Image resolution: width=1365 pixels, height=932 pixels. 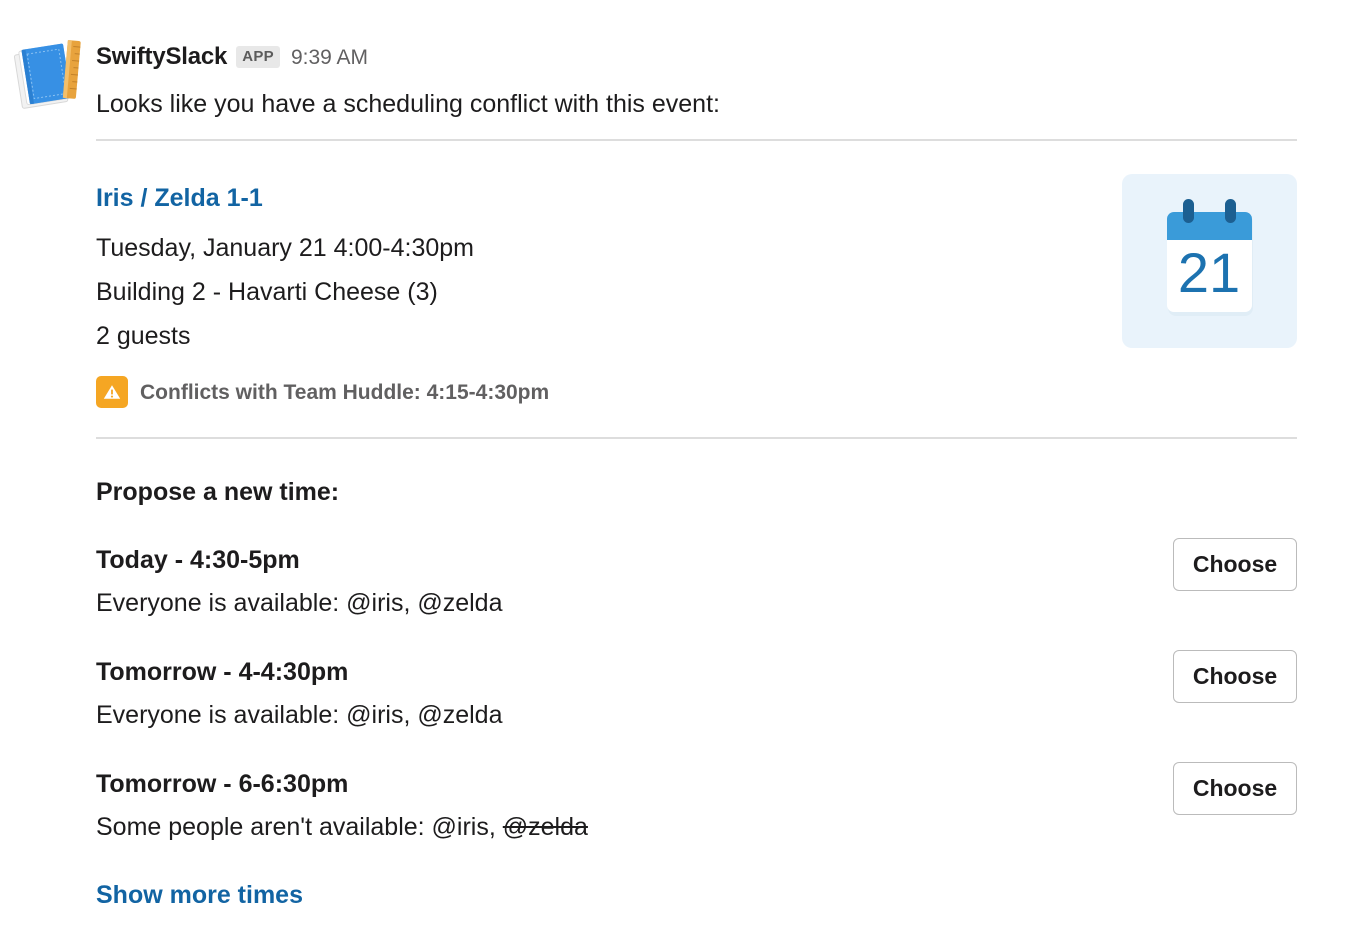 What do you see at coordinates (232, 57) in the screenshot?
I see `message-header: SwiftySlack APP 9:39 AM` at bounding box center [232, 57].